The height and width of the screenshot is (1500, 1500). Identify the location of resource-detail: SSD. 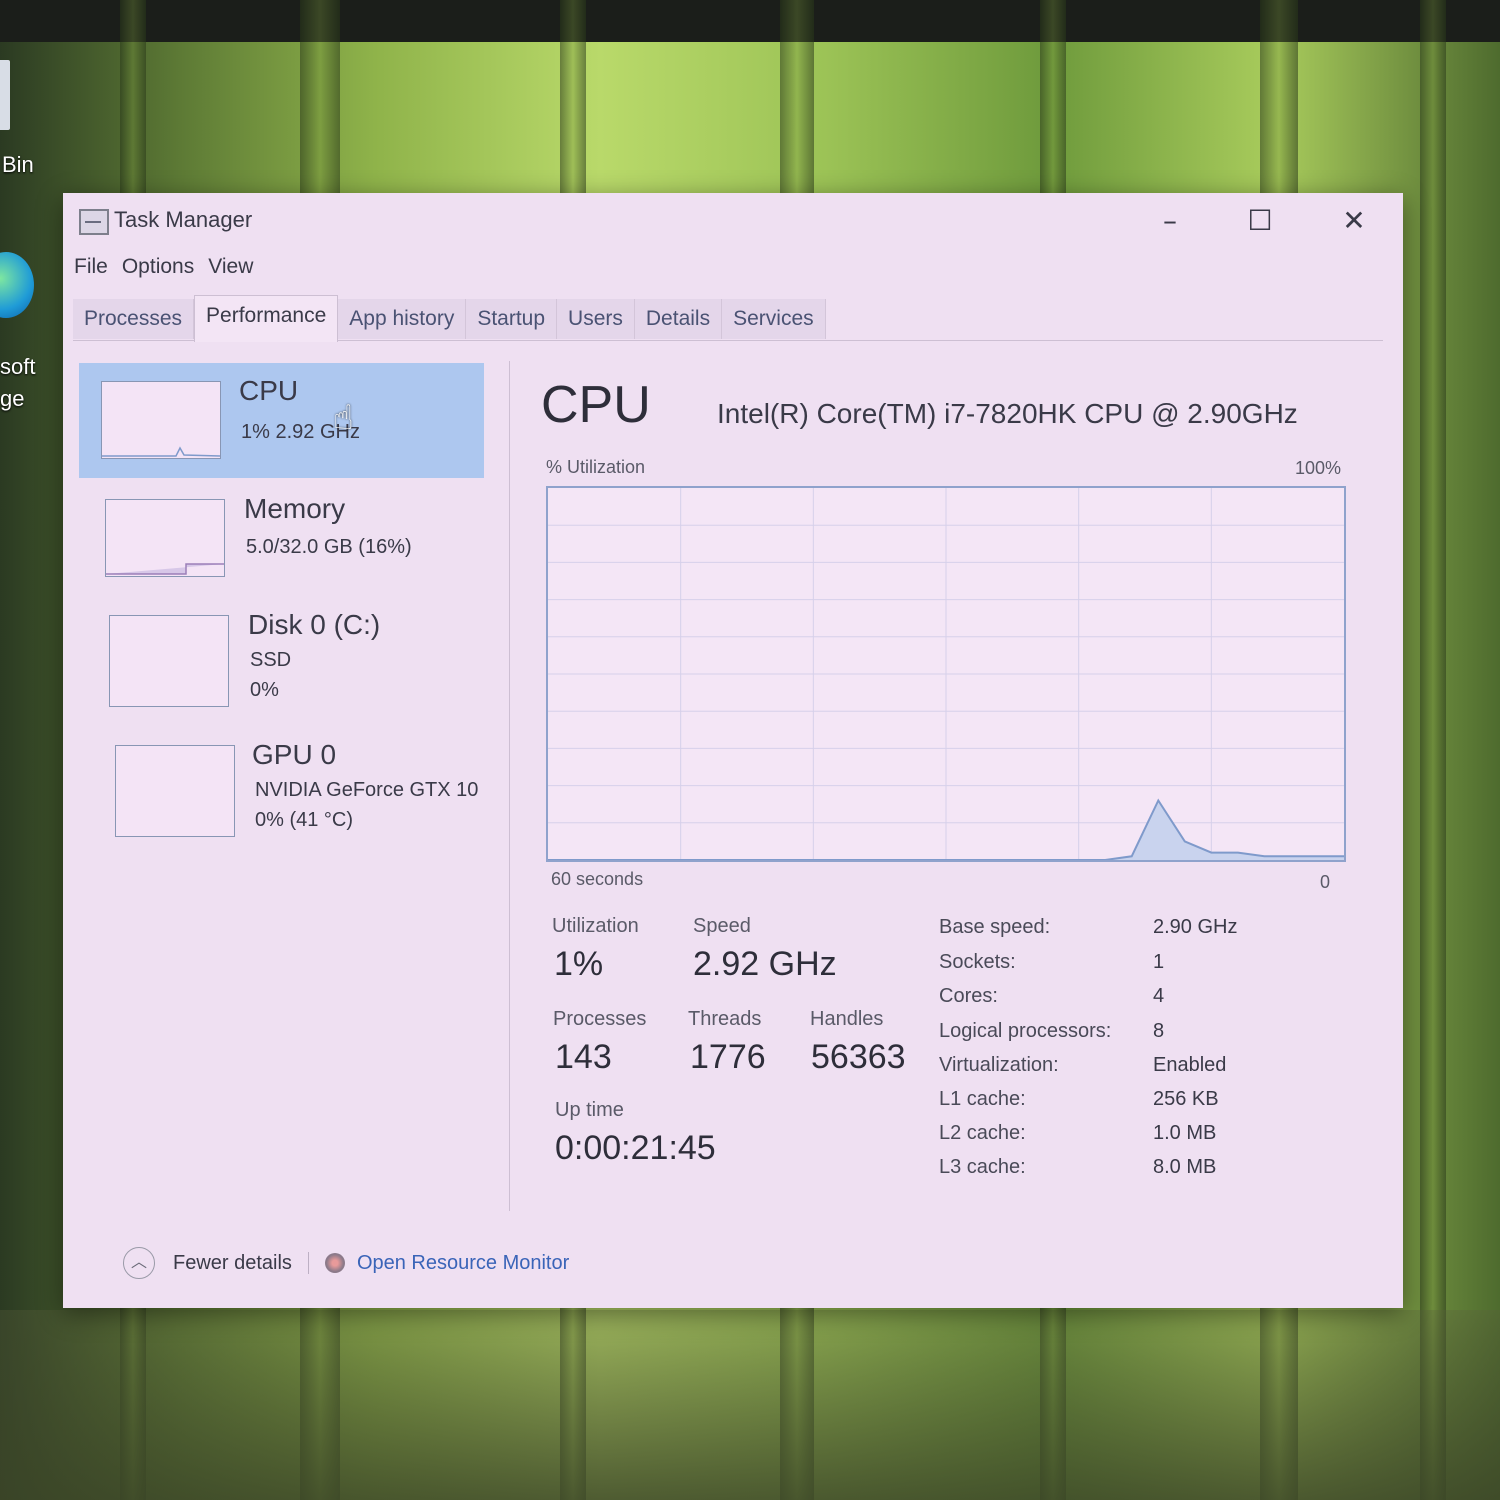
(271, 660).